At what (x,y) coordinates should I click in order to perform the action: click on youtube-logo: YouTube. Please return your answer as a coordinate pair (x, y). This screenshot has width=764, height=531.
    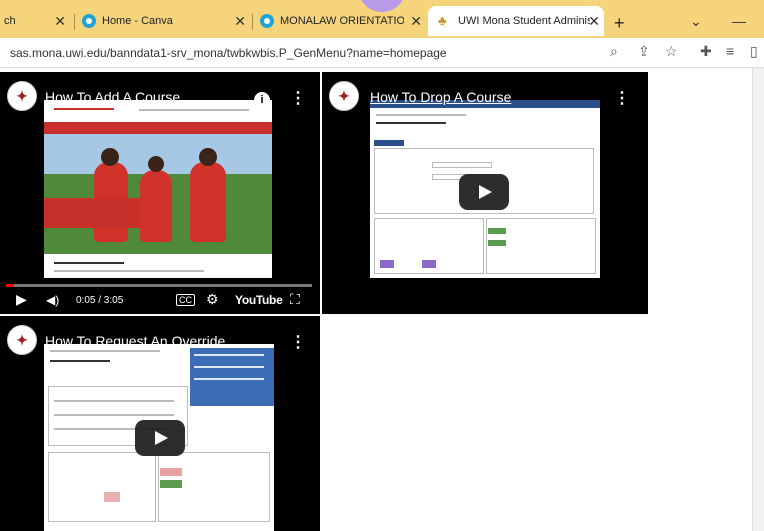
    Looking at the image, I should click on (259, 300).